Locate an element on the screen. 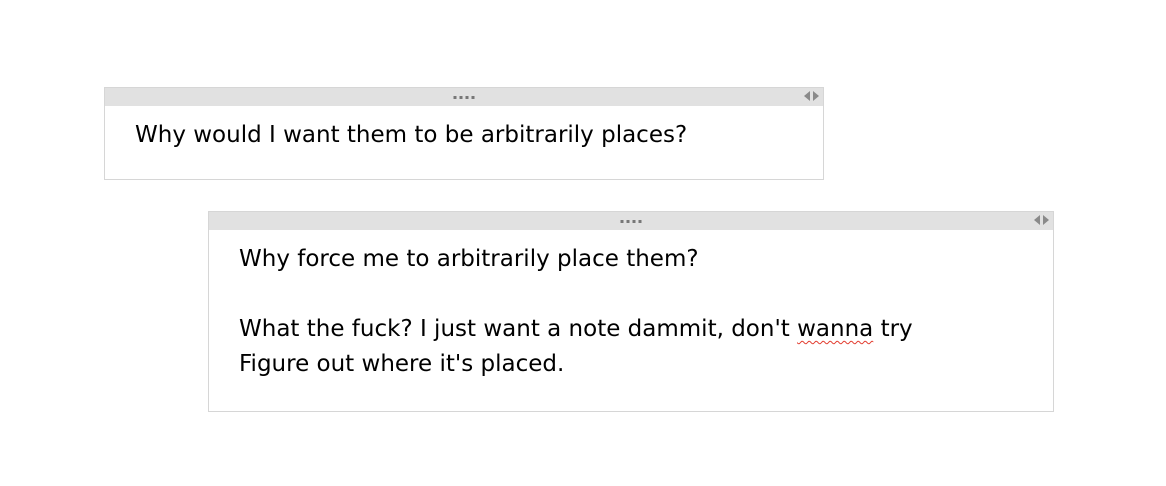 This screenshot has height=486, width=1166. misspelled-word: wanna is located at coordinates (835, 329).